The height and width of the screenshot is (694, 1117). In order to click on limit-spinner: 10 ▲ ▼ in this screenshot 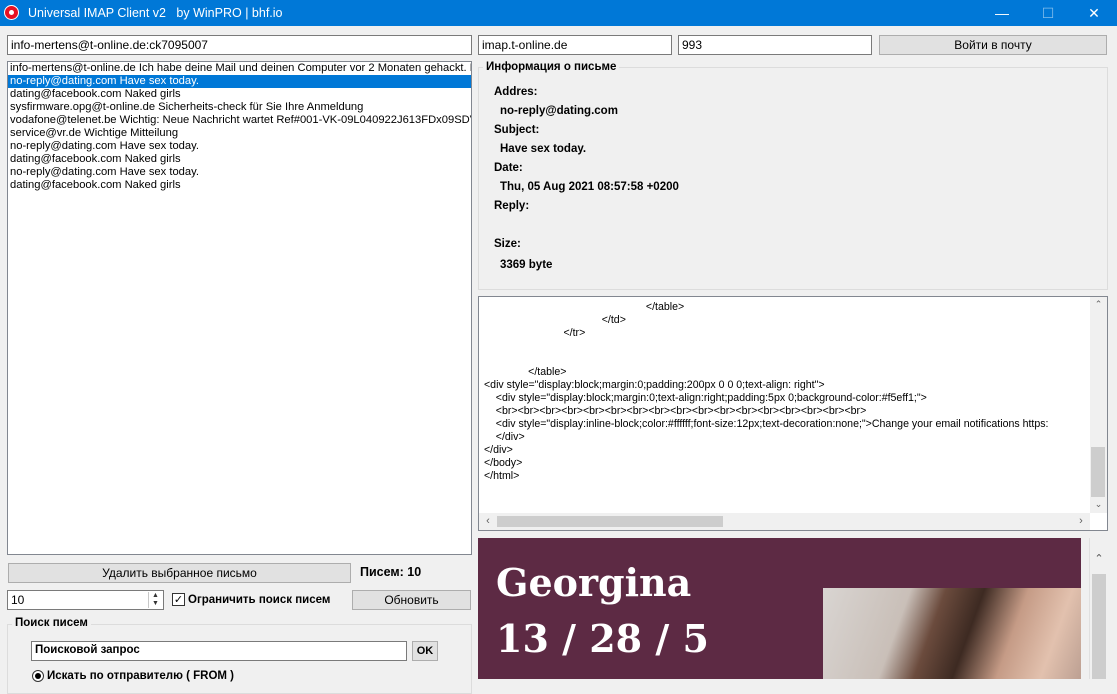, I will do `click(85, 600)`.